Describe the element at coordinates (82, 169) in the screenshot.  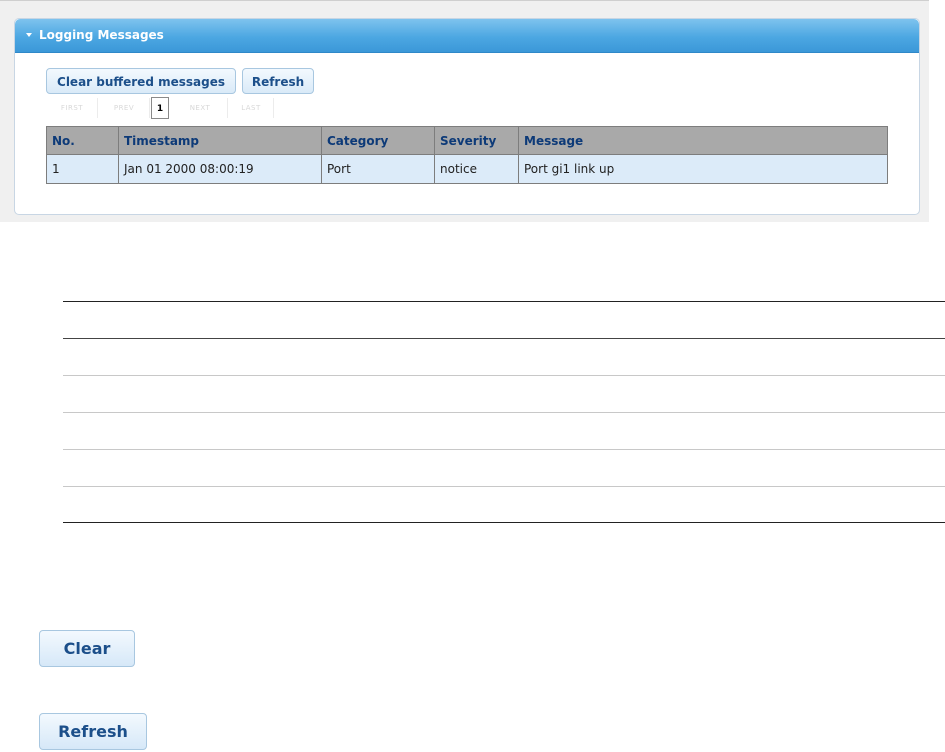
I see `cell-no: 1` at that location.